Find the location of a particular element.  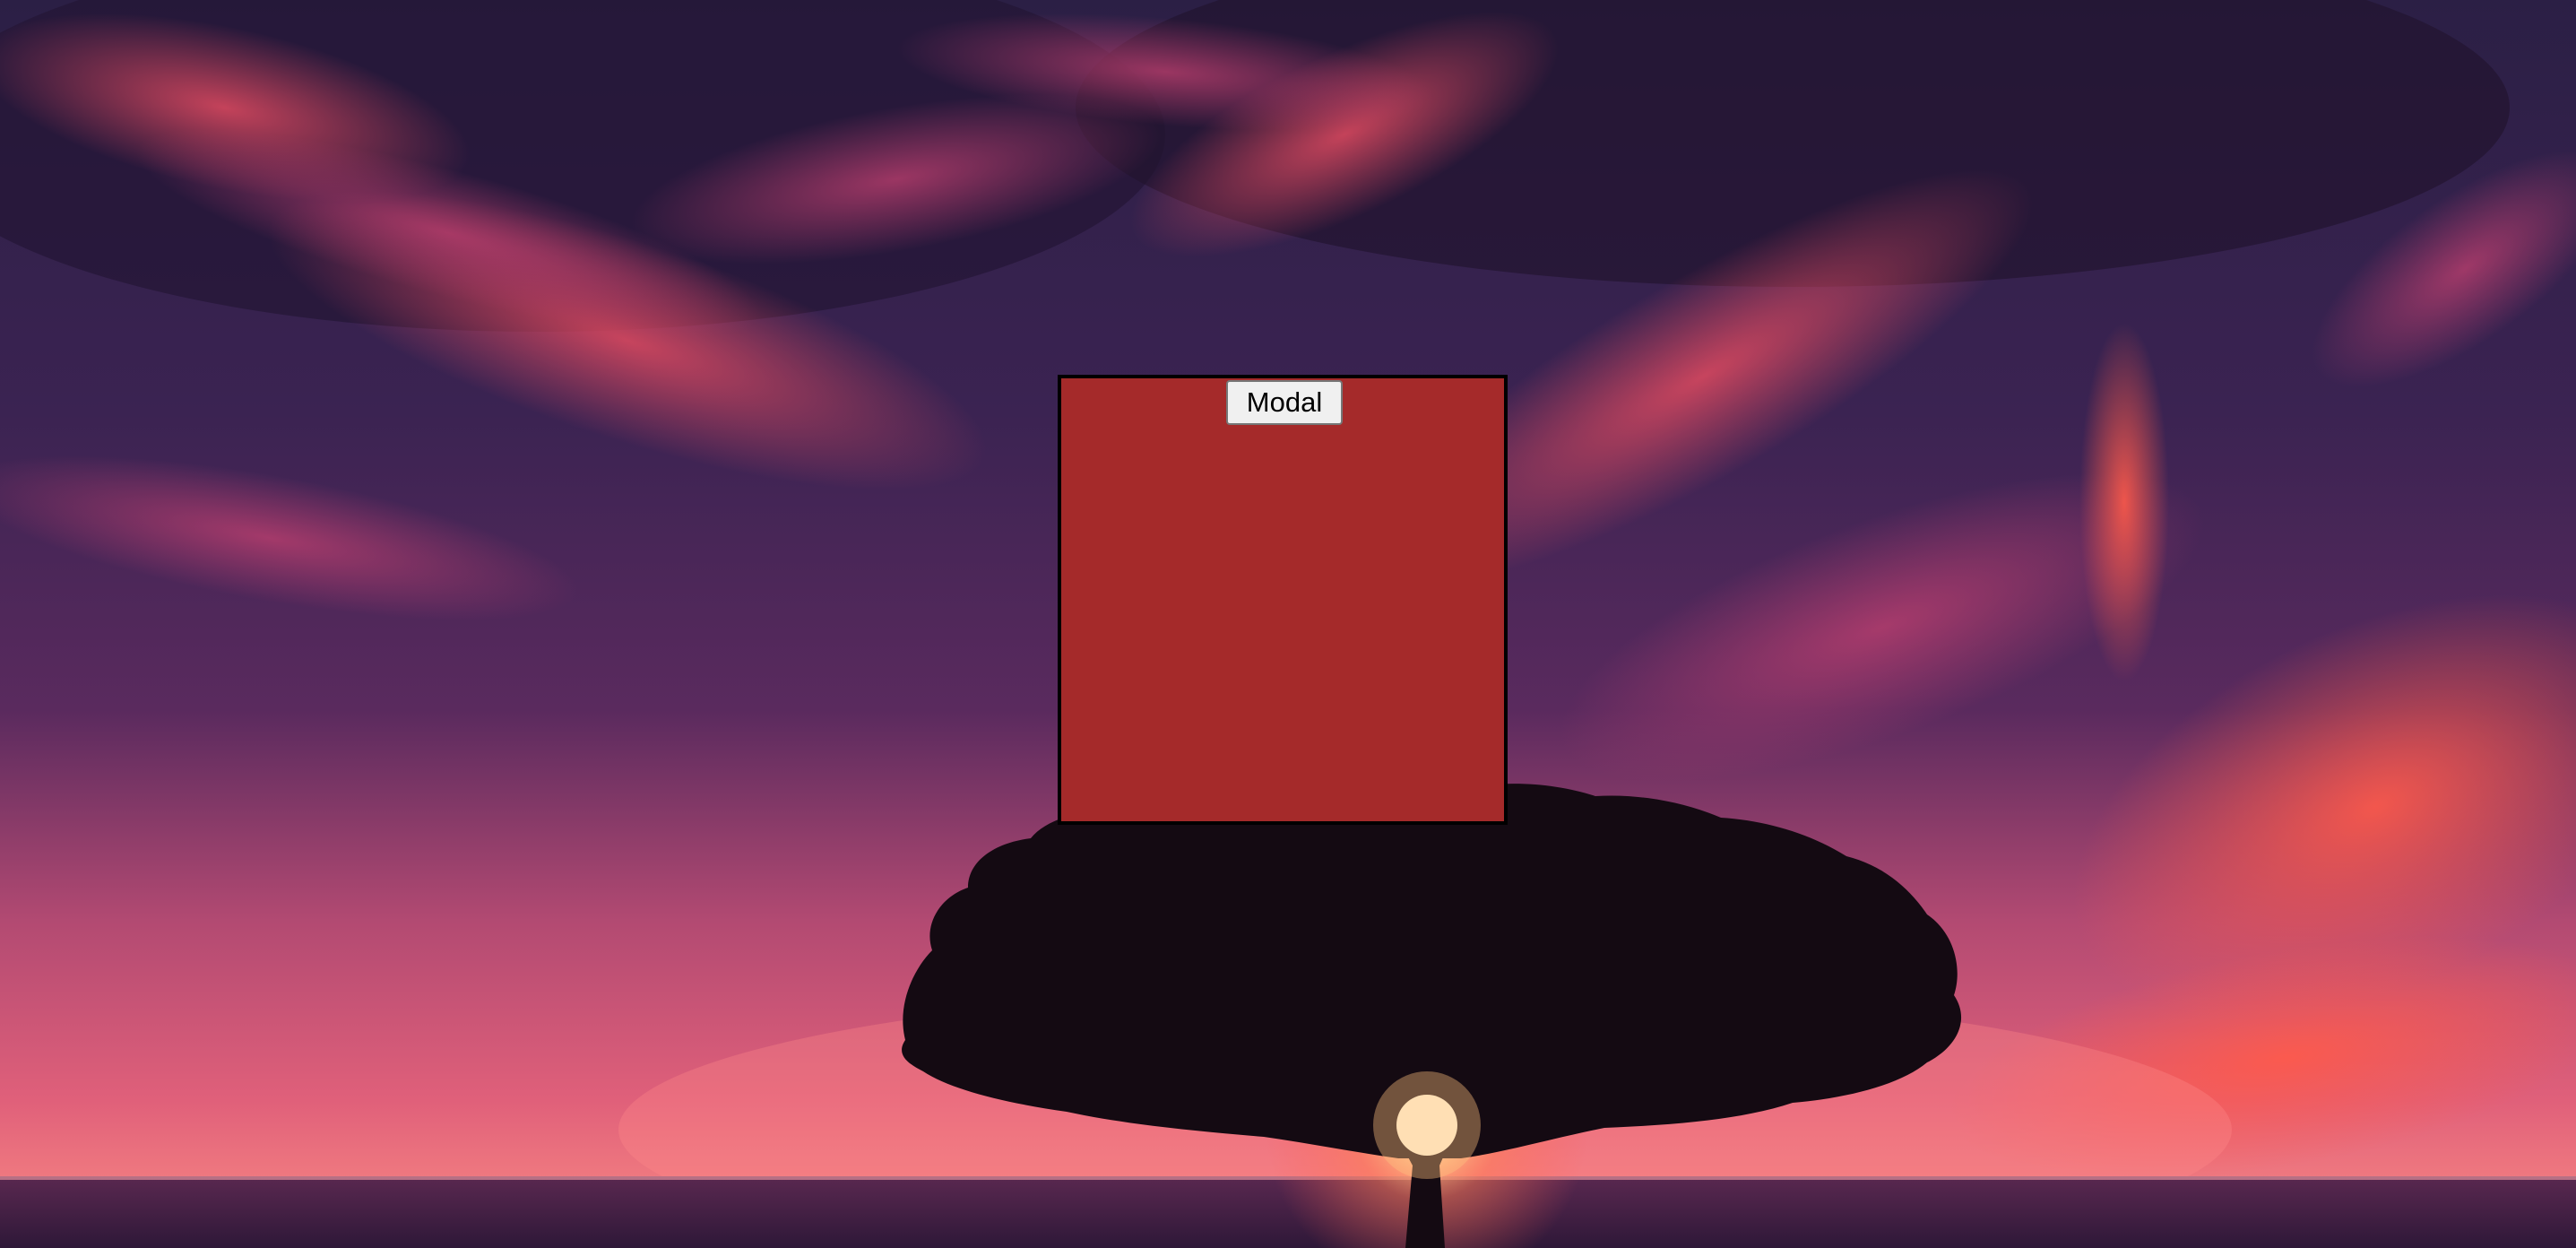

modal-button: Modal is located at coordinates (1284, 402).